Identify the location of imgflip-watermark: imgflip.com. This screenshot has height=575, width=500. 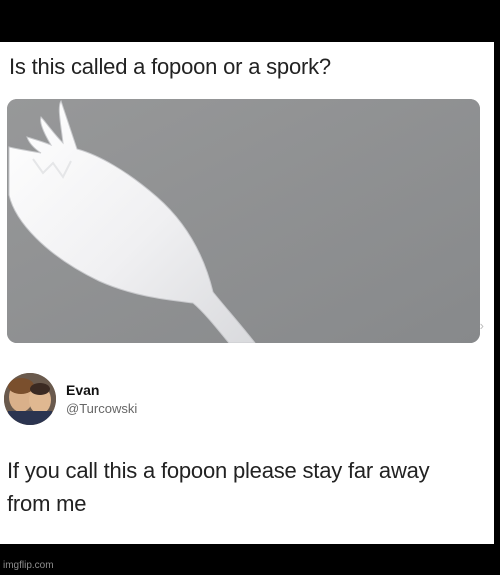
(28, 565).